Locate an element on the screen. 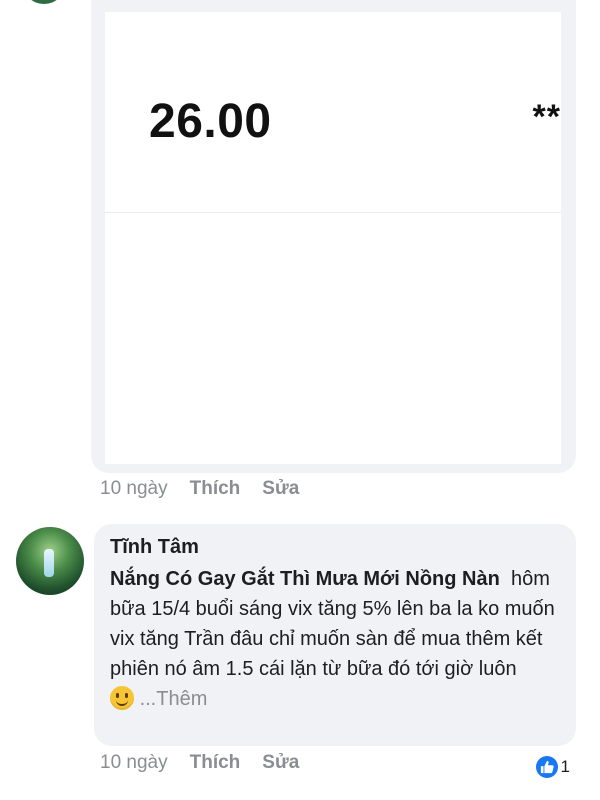  image-marker-text: ** is located at coordinates (546, 117).